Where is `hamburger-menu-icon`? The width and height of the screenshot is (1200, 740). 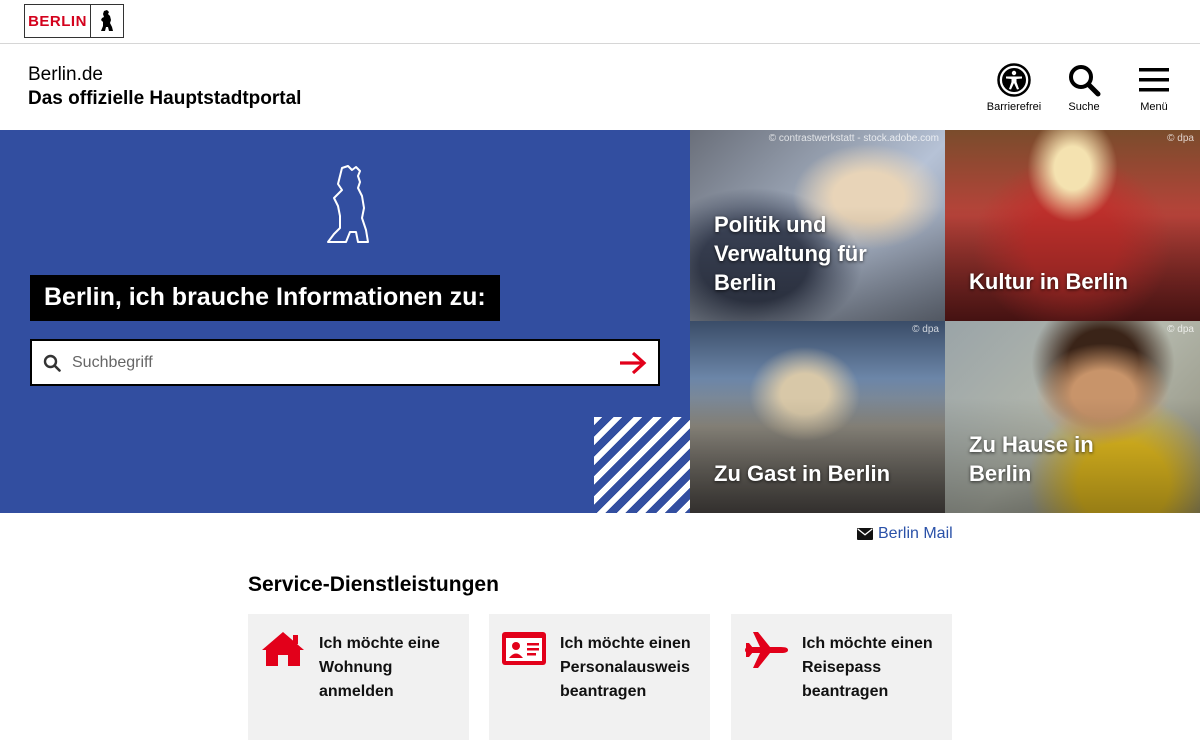
hamburger-menu-icon is located at coordinates (1154, 80).